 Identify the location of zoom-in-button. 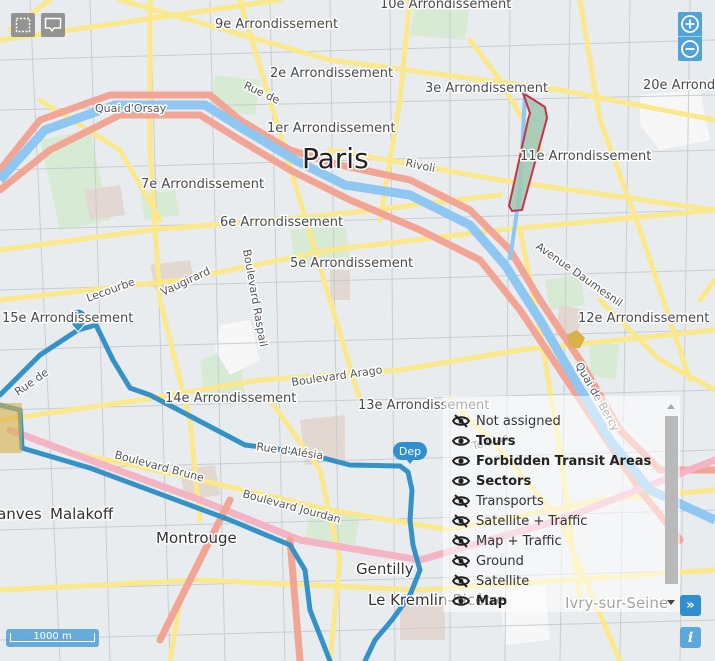
(690, 24).